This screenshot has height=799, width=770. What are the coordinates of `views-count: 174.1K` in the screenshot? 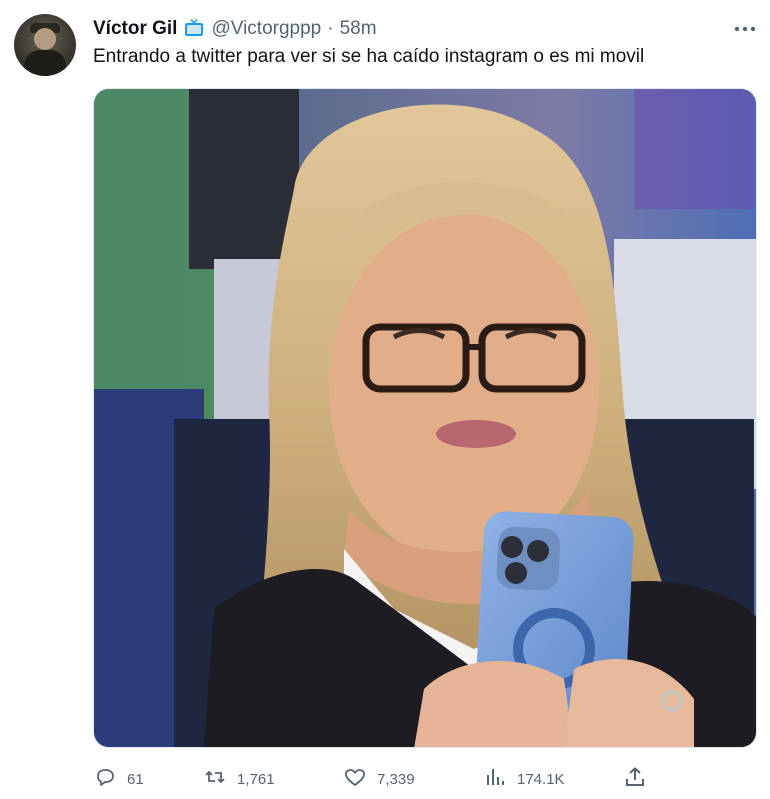 It's located at (541, 779).